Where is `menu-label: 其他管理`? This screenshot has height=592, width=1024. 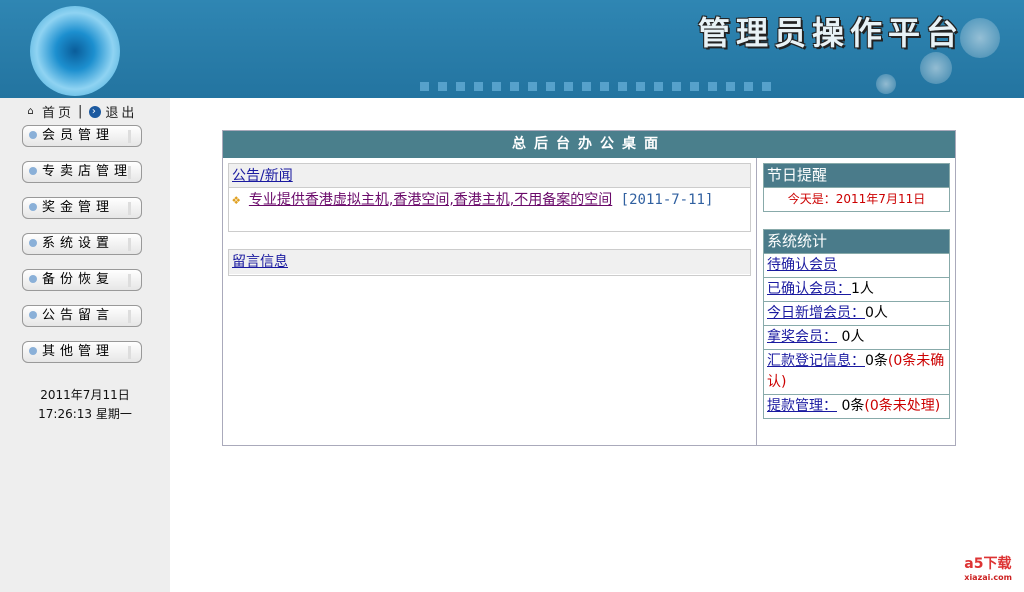 menu-label: 其他管理 is located at coordinates (78, 351).